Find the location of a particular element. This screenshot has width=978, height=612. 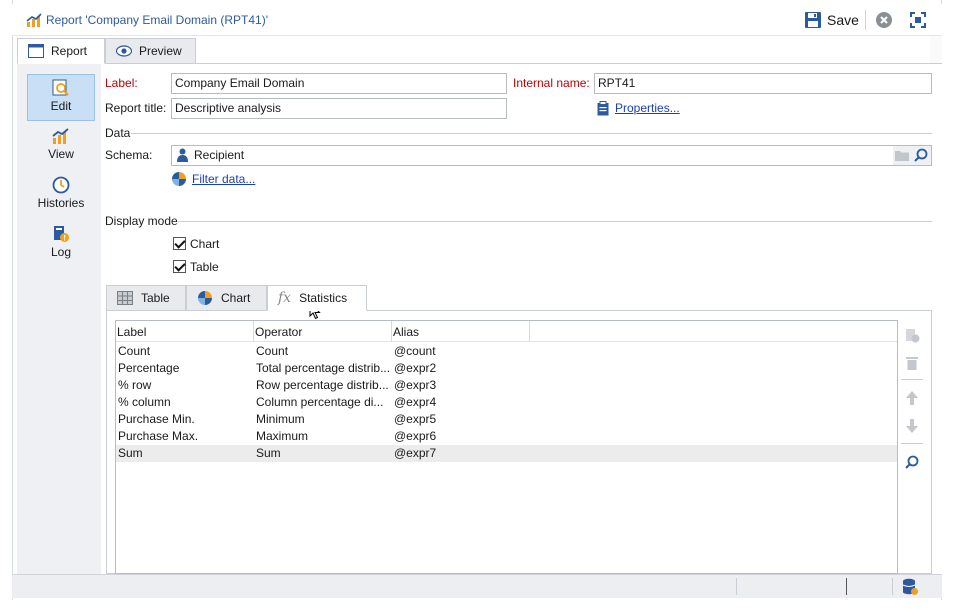

display-mode-title: Display mode is located at coordinates (141, 221).